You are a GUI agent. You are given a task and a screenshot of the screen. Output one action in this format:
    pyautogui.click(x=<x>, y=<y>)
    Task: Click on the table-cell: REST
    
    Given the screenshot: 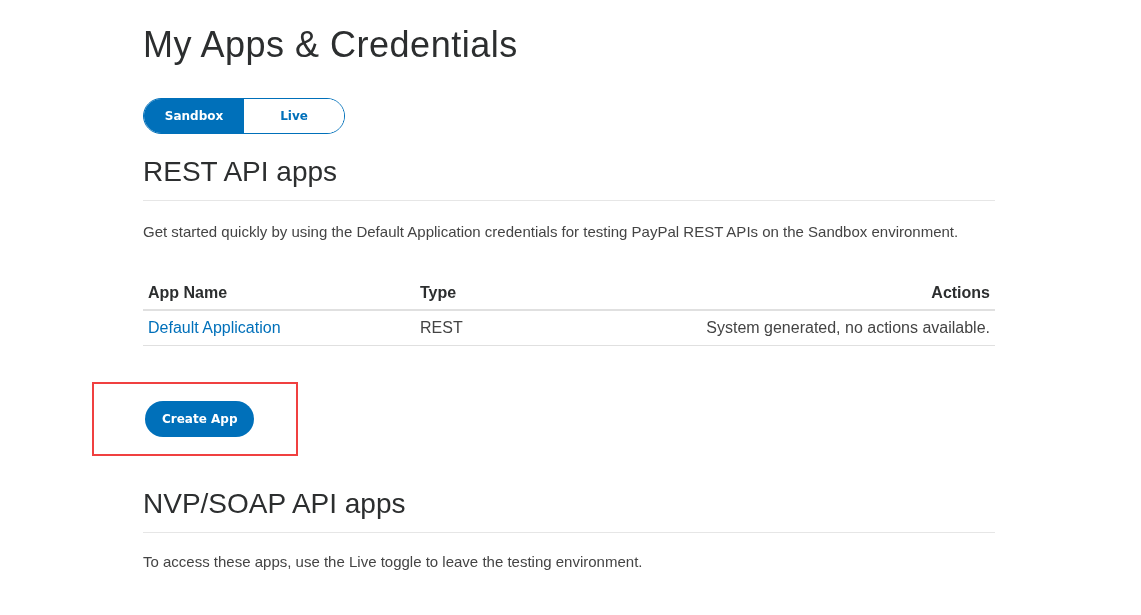 What is the action you would take?
    pyautogui.click(x=520, y=328)
    